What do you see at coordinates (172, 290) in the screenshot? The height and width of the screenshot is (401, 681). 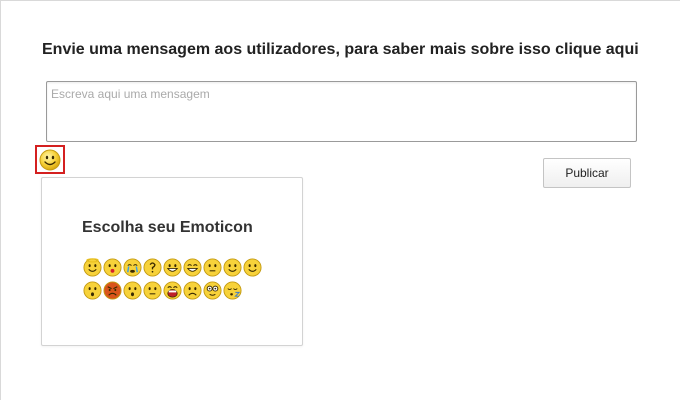 I see `big-laugh-emoticon-icon` at bounding box center [172, 290].